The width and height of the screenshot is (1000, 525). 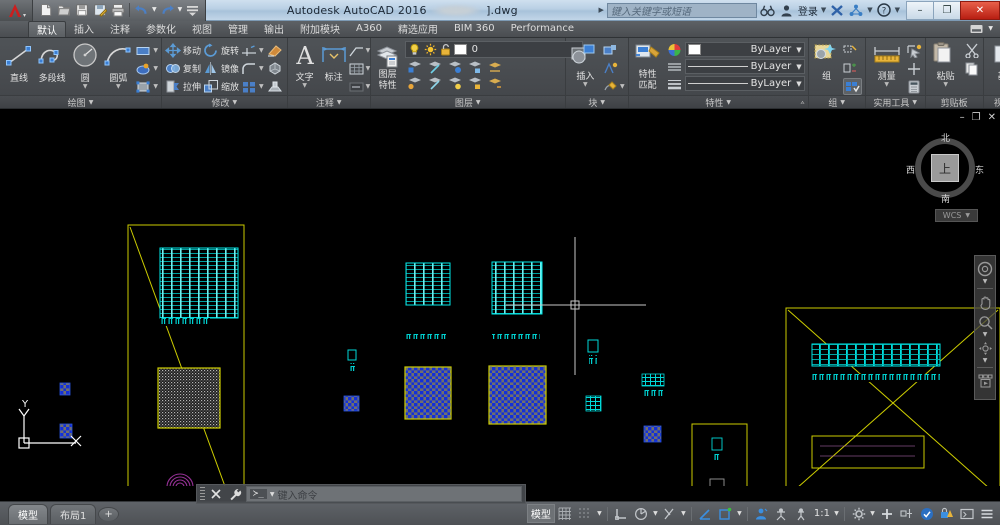 What do you see at coordinates (798, 67) in the screenshot?
I see `linetype-dropdown-caret: ▼` at bounding box center [798, 67].